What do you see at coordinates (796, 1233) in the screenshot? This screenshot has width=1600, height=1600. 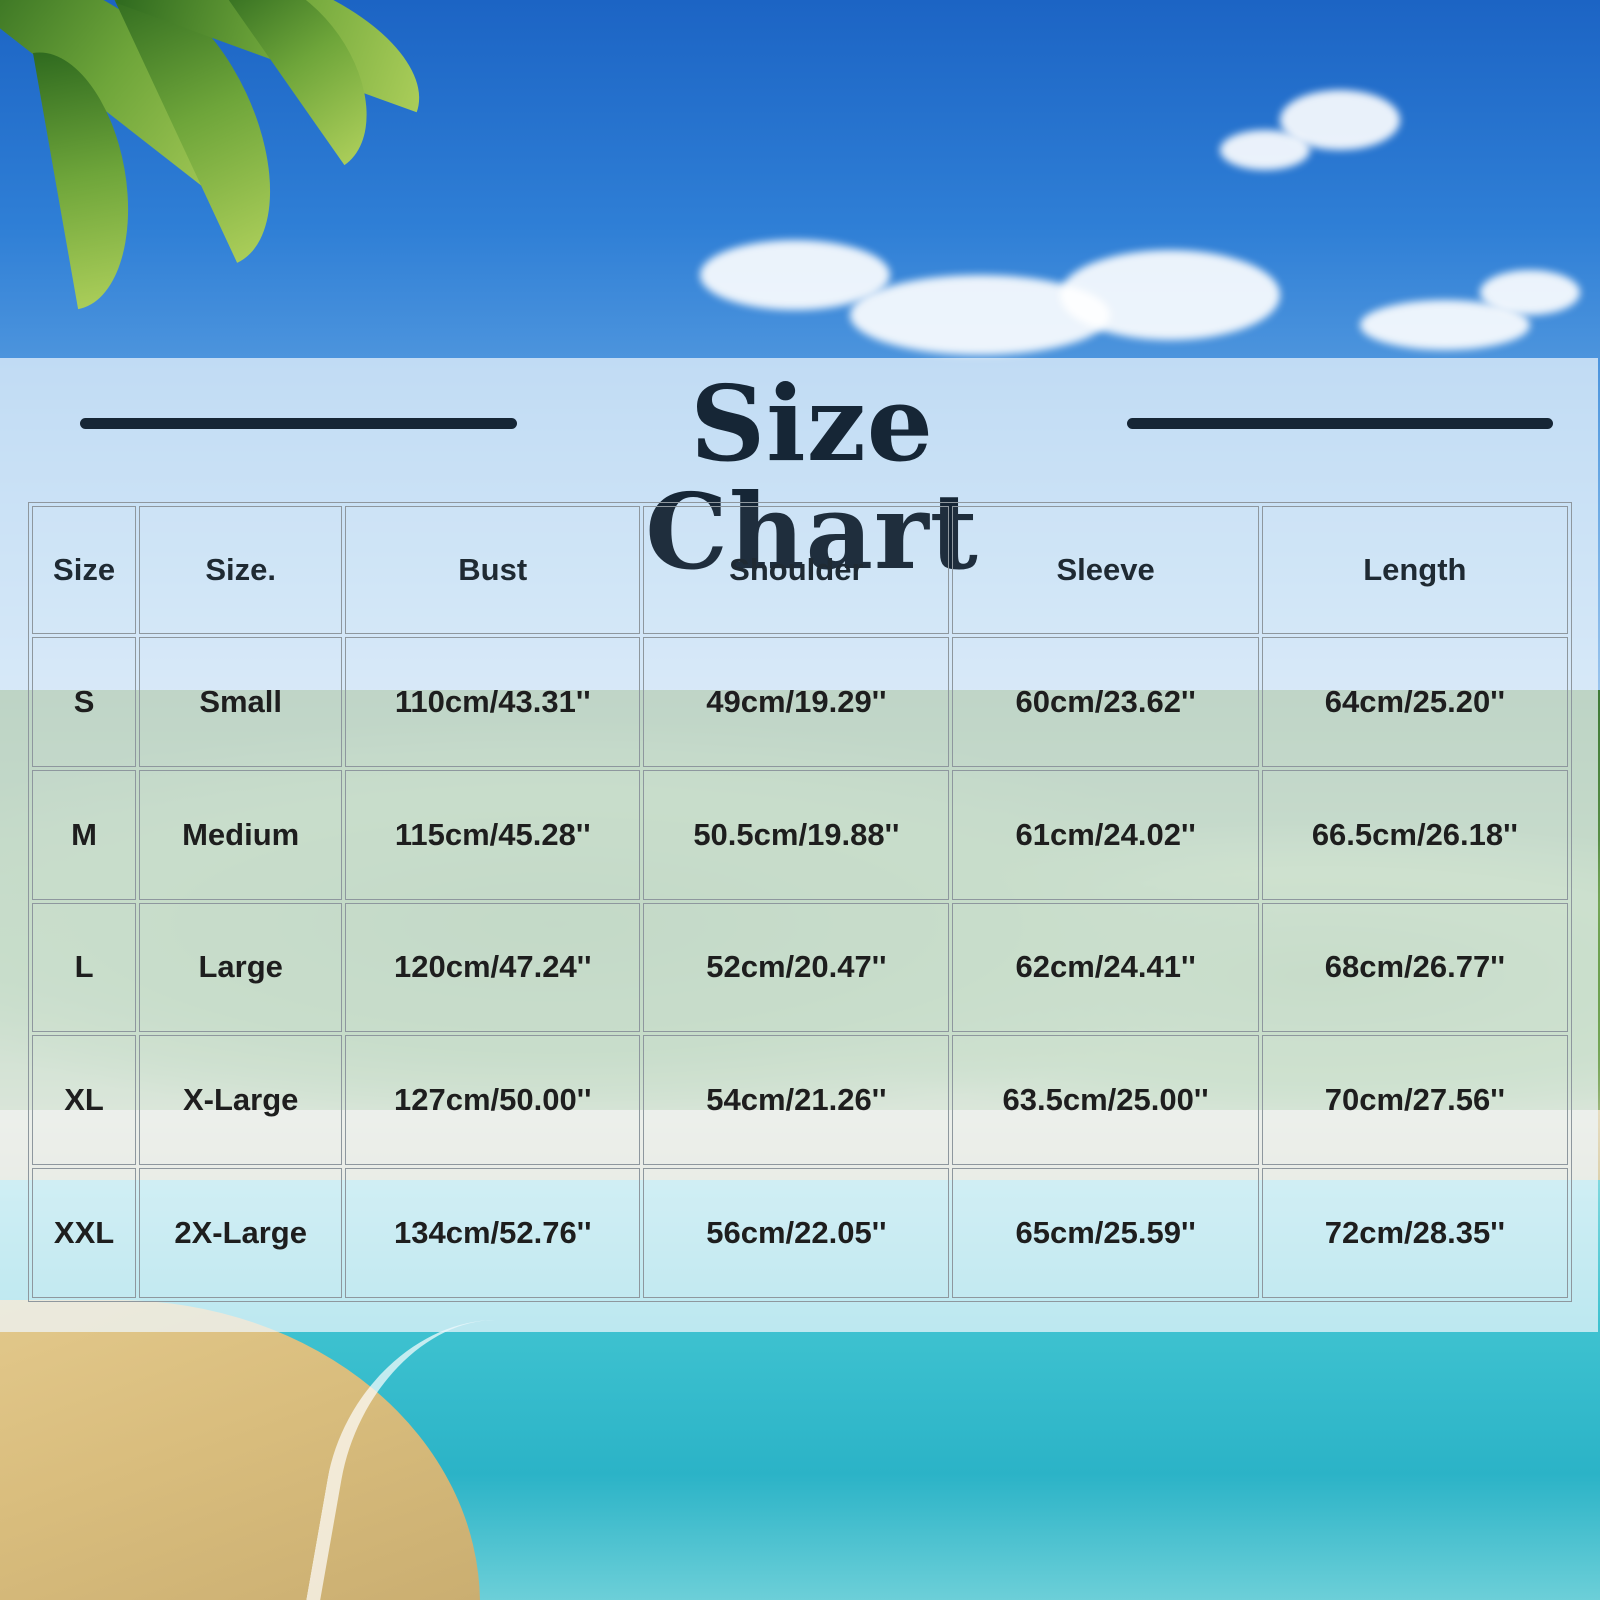 I see `cell-shoulder: 56cm/22.05''` at bounding box center [796, 1233].